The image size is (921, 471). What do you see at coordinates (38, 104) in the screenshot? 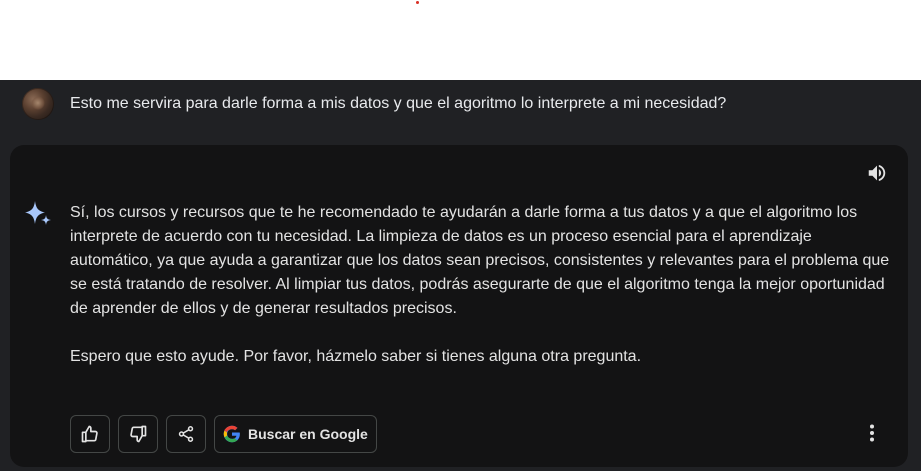
I see `avatar` at bounding box center [38, 104].